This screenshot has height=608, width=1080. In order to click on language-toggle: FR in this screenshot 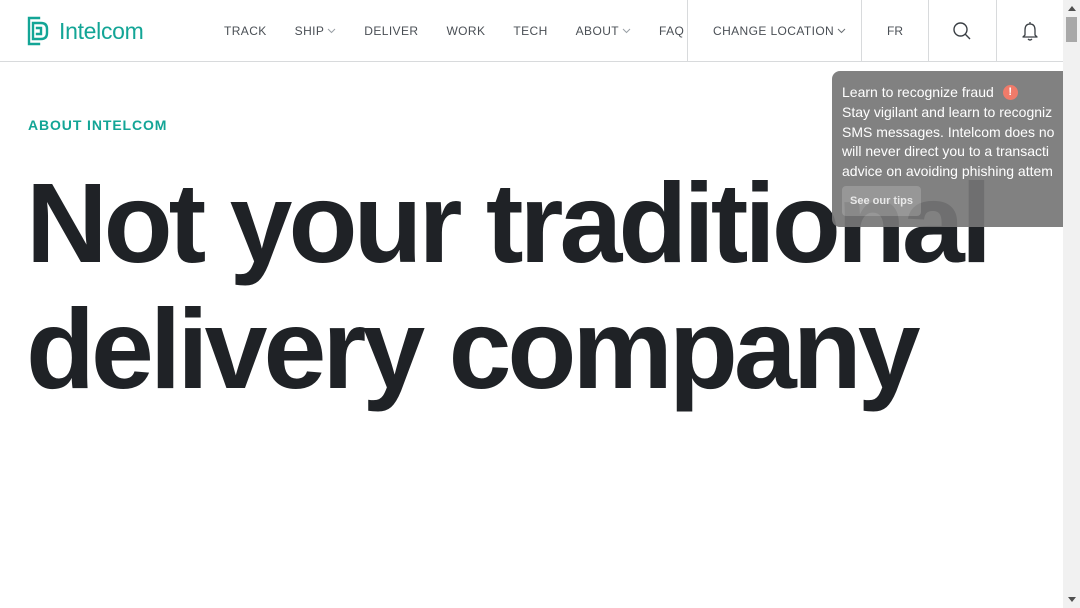, I will do `click(895, 30)`.